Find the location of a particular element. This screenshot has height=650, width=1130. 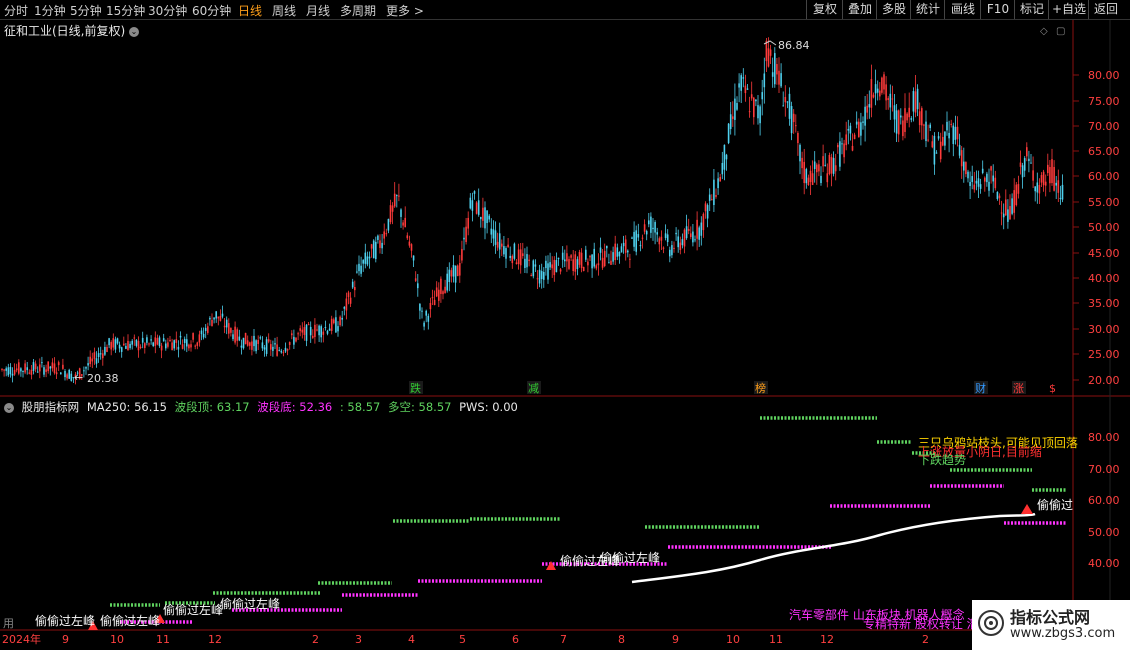

indicator-axis-label: 70.00 is located at coordinates (1104, 469).